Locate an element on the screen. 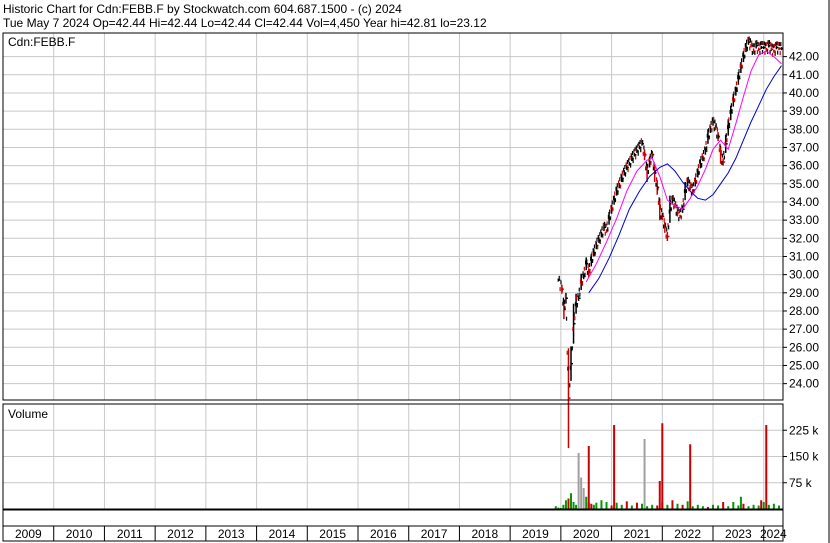 The image size is (830, 543). price-tick-label: 27.00 is located at coordinates (804, 329).